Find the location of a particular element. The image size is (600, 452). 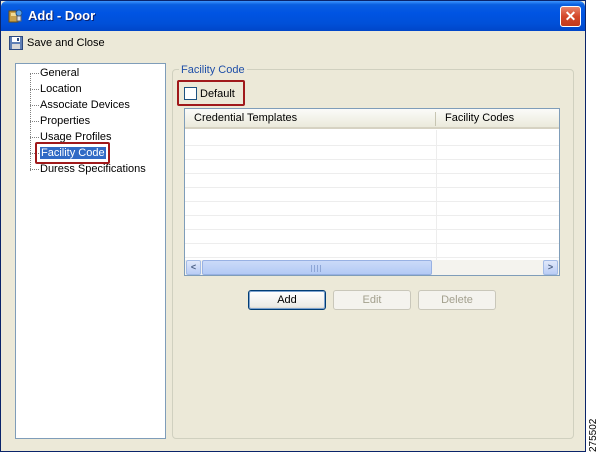

close-button: ✕ is located at coordinates (570, 16).